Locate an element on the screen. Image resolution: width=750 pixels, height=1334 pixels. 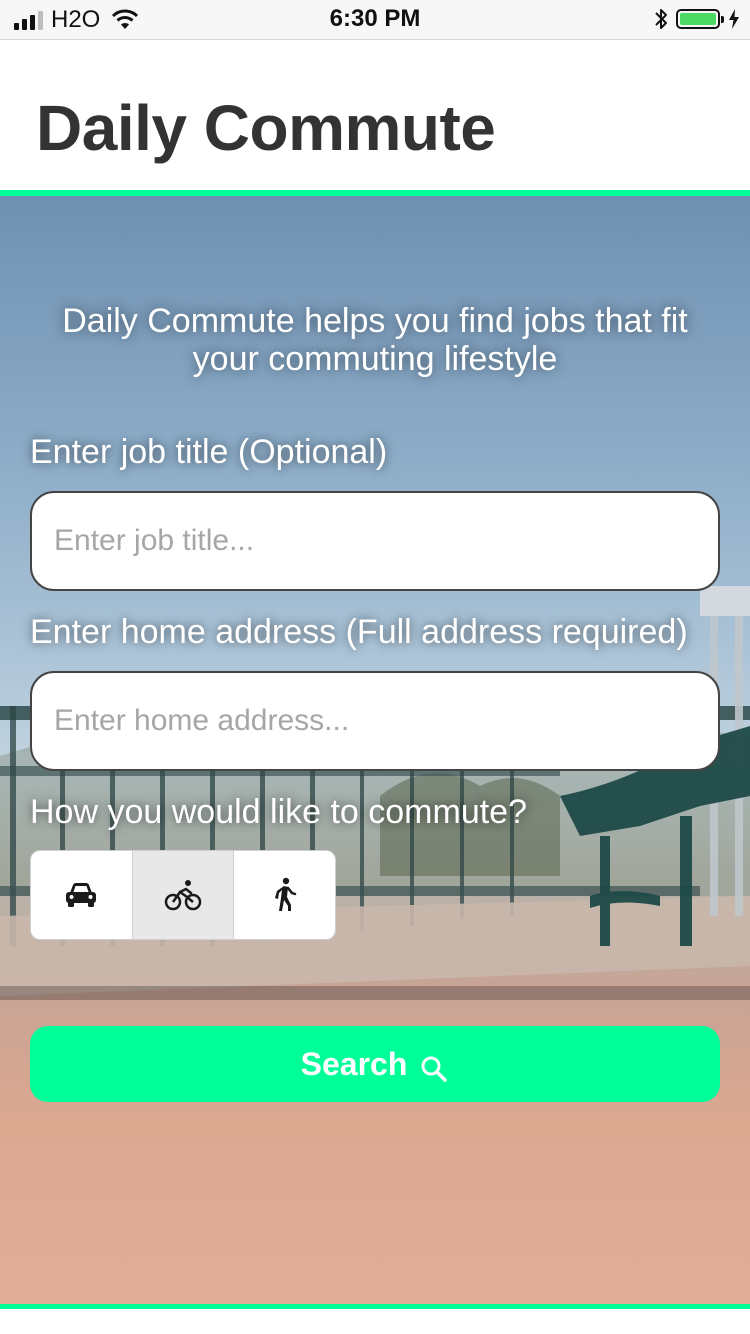
app-header: Daily Commute is located at coordinates (375, 115).